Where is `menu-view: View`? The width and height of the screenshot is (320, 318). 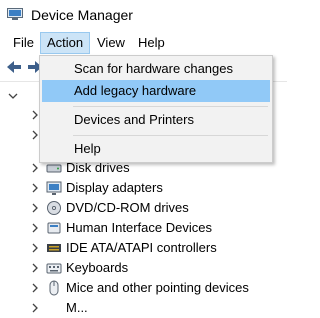 menu-view: View is located at coordinates (111, 43).